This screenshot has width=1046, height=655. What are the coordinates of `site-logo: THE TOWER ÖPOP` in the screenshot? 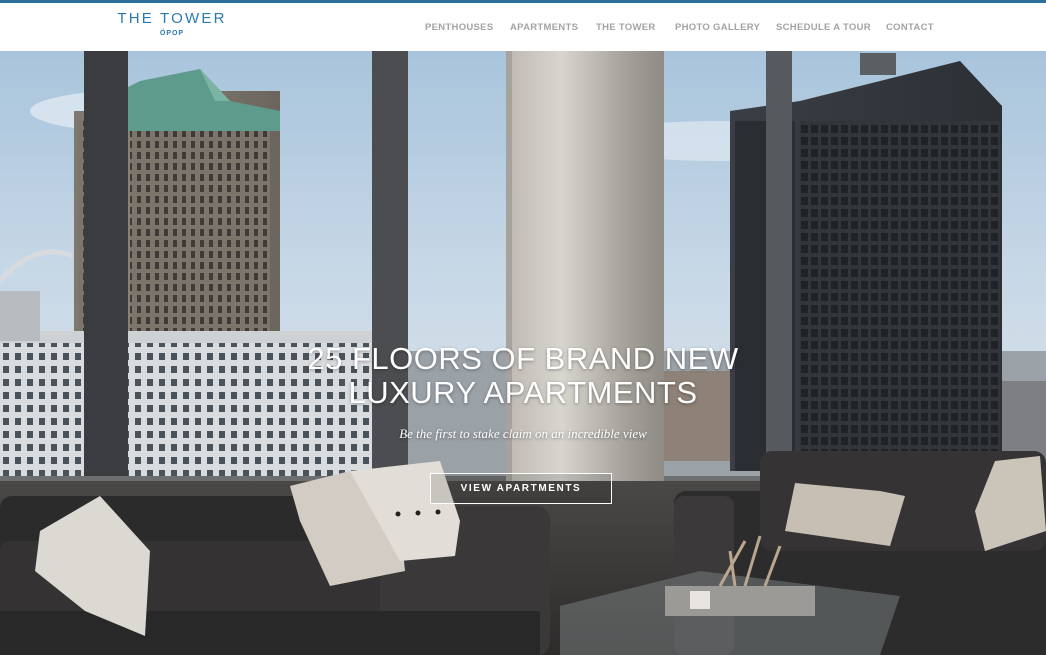 It's located at (172, 23).